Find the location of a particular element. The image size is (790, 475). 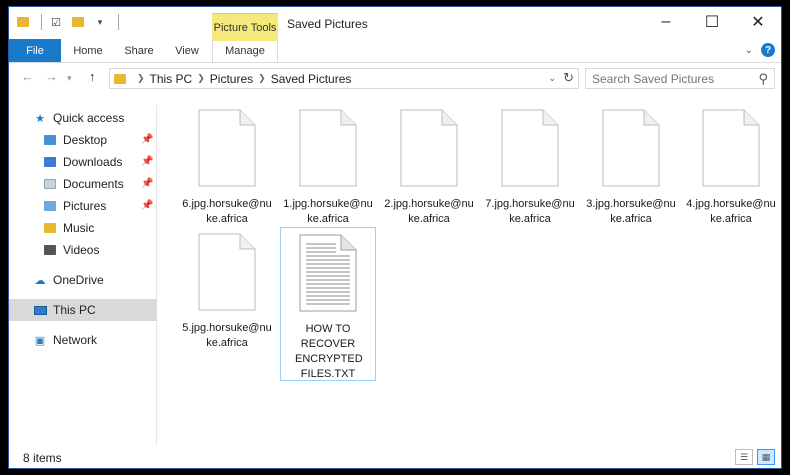

window-controls: – ☐ ✕ is located at coordinates (712, 22).